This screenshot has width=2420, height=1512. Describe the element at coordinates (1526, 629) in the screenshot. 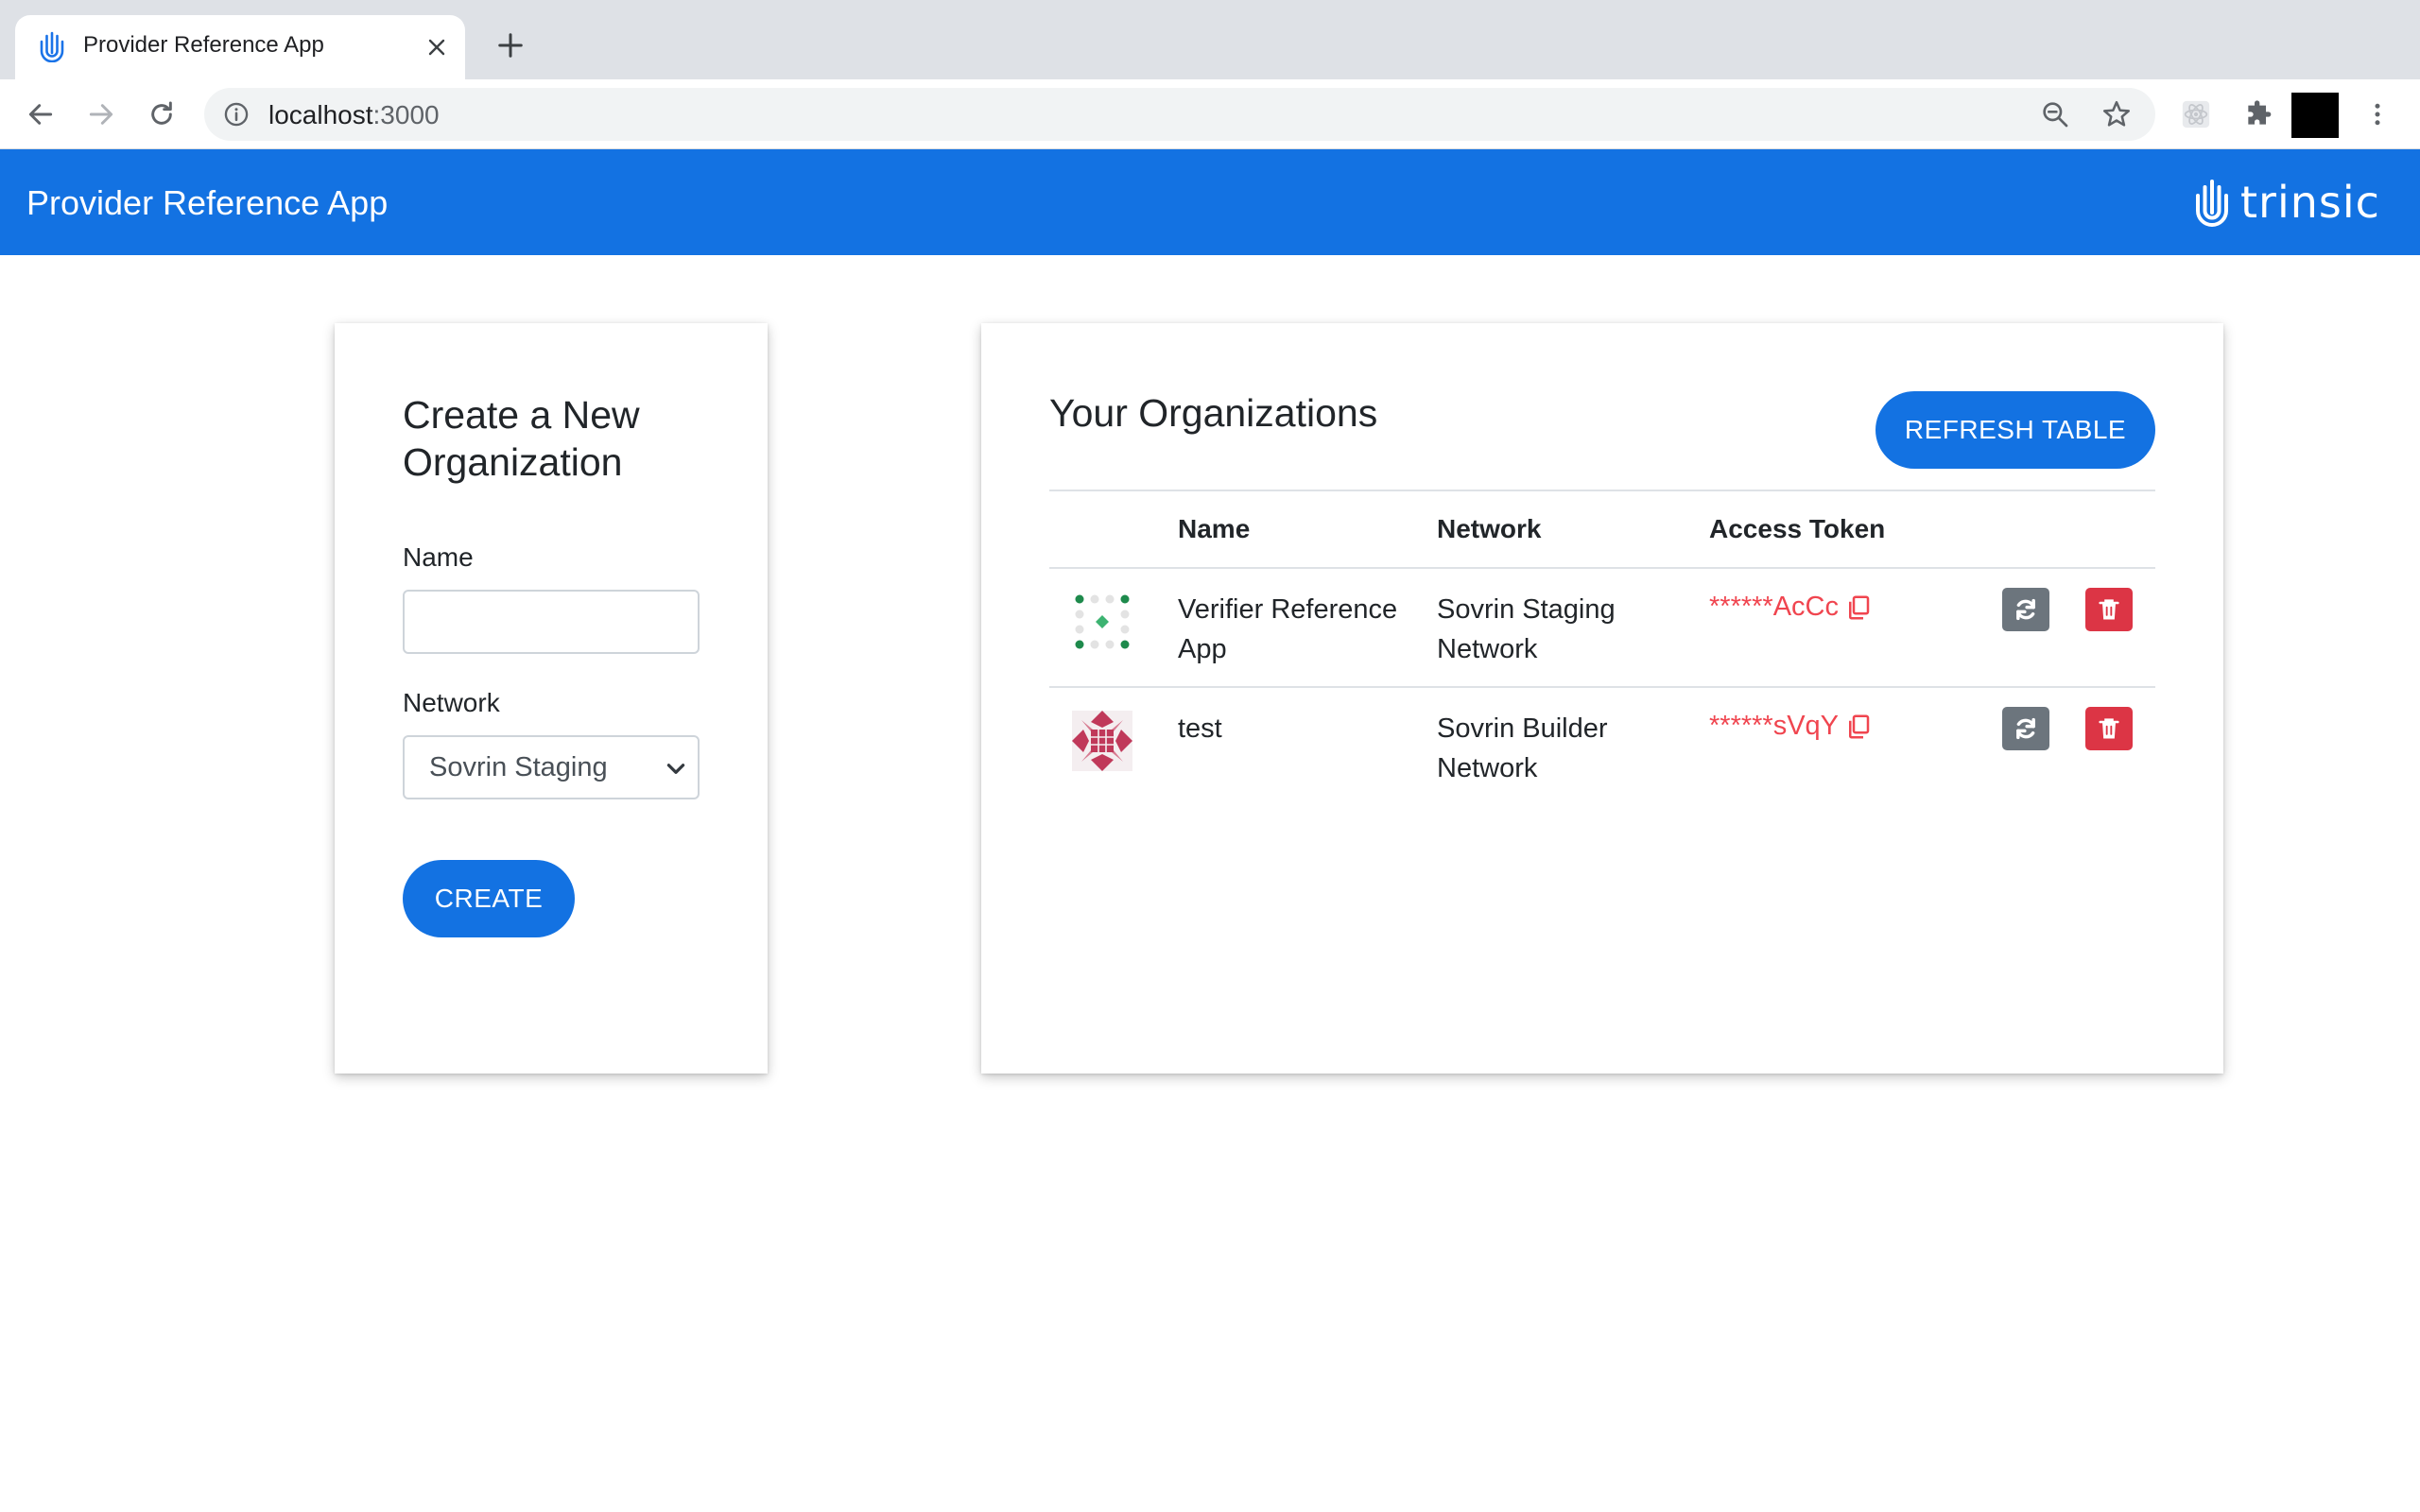

I see `org-network: Sovrin Staging Network` at that location.